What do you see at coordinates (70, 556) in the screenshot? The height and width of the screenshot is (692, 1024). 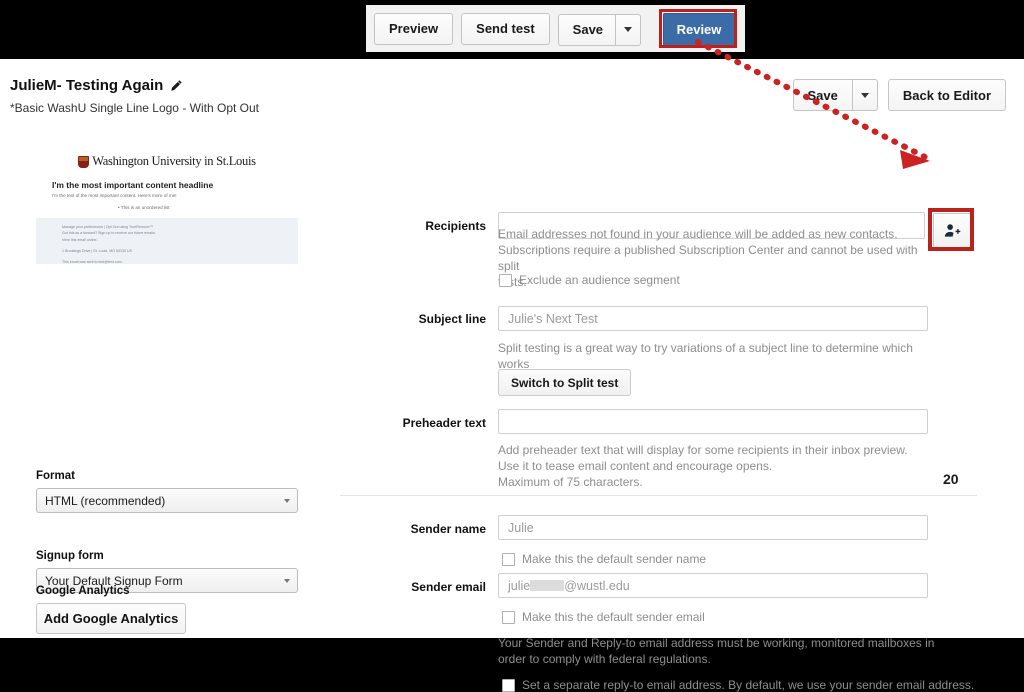 I see `signup-form-label: Signup form` at bounding box center [70, 556].